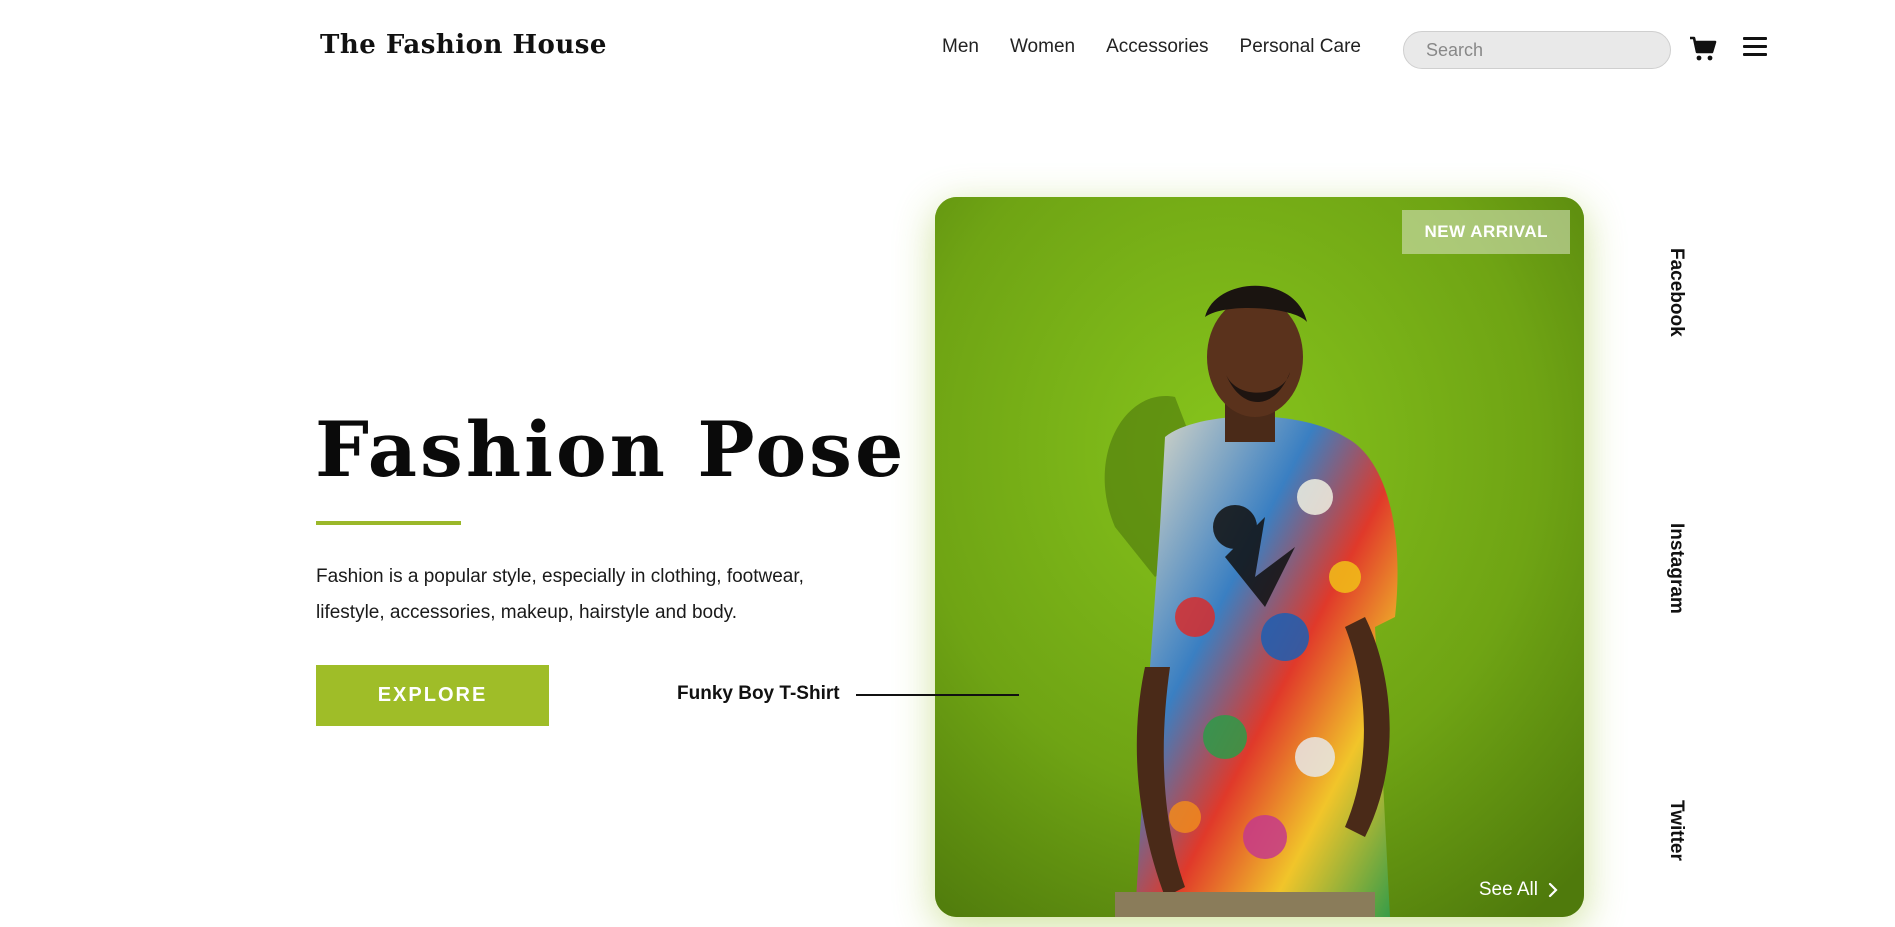  Describe the element at coordinates (1553, 890) in the screenshot. I see `chevron-right-icon` at that location.